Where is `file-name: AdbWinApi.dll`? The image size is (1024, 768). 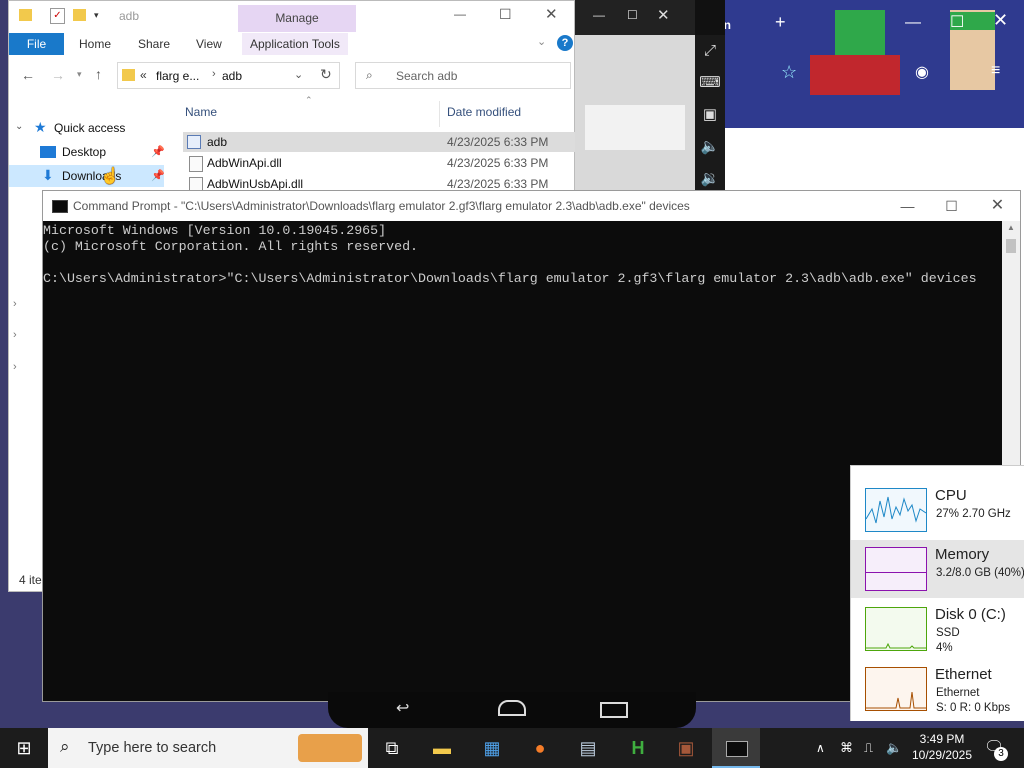 file-name: AdbWinApi.dll is located at coordinates (244, 163).